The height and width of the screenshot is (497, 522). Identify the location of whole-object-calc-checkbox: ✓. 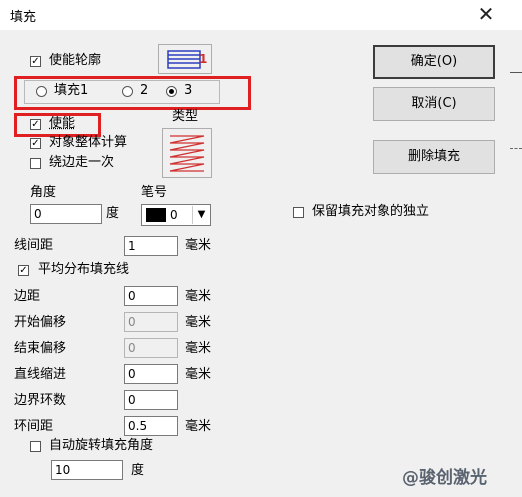
(35, 143).